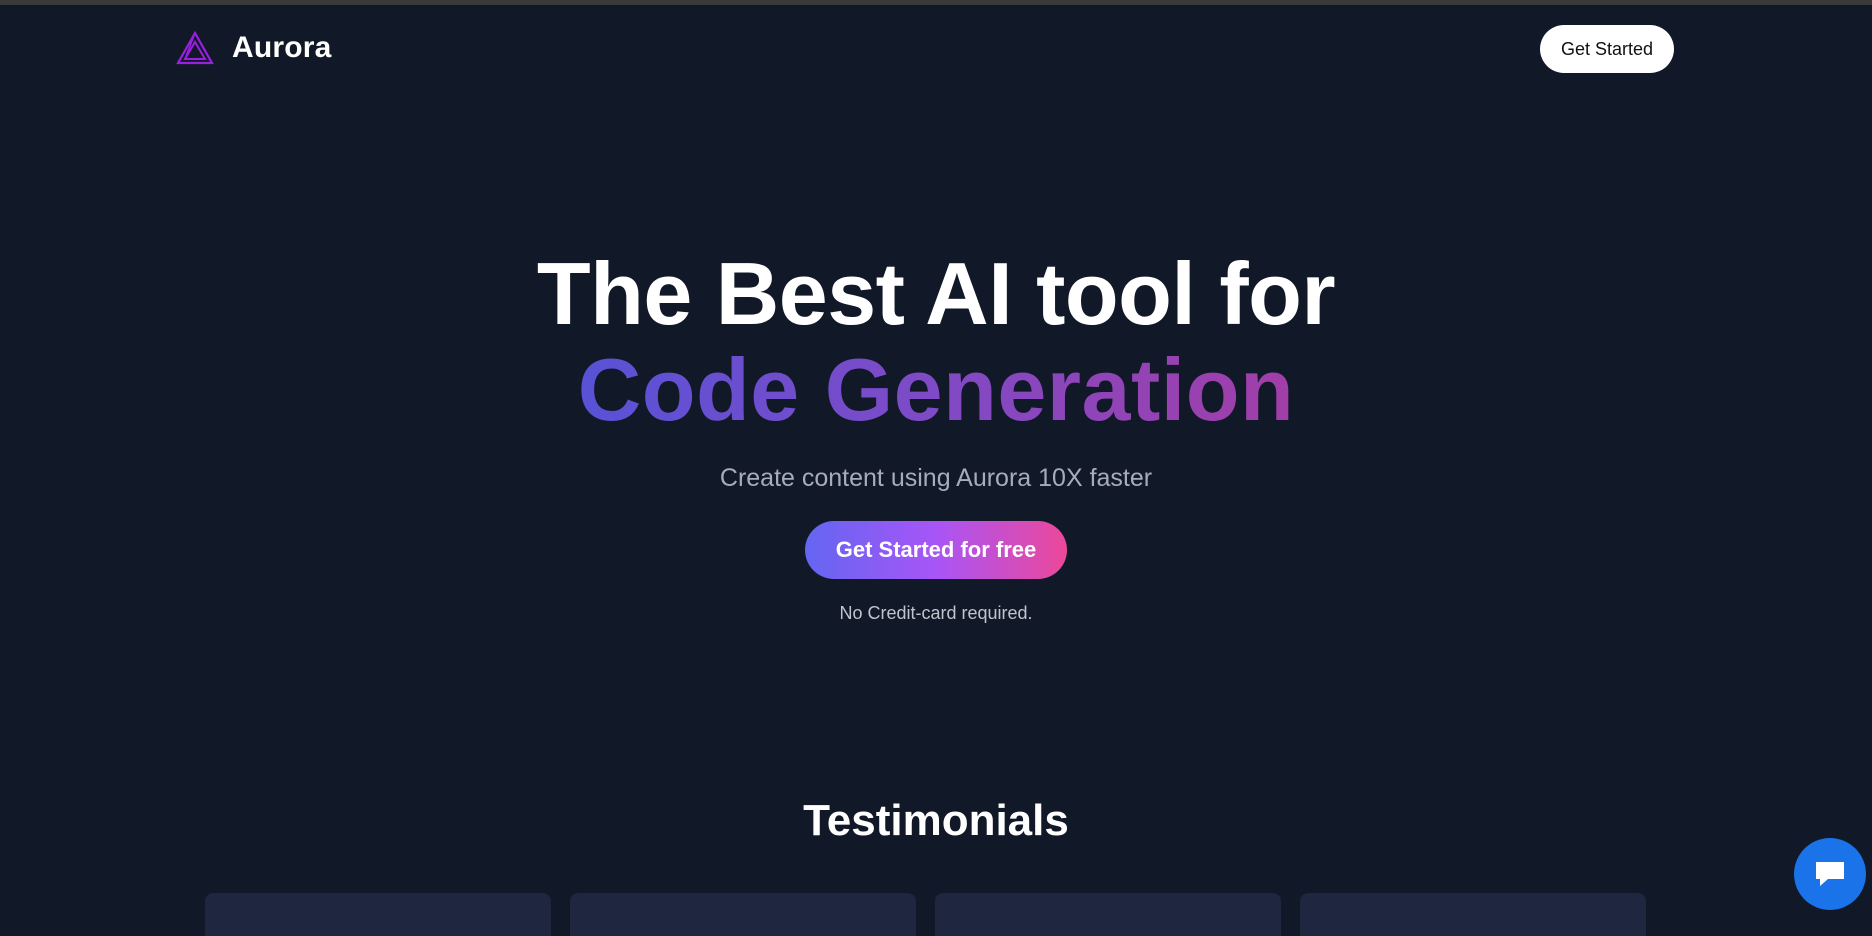 This screenshot has height=936, width=1872. I want to click on get-started-free-button: Get Started for free, so click(936, 550).